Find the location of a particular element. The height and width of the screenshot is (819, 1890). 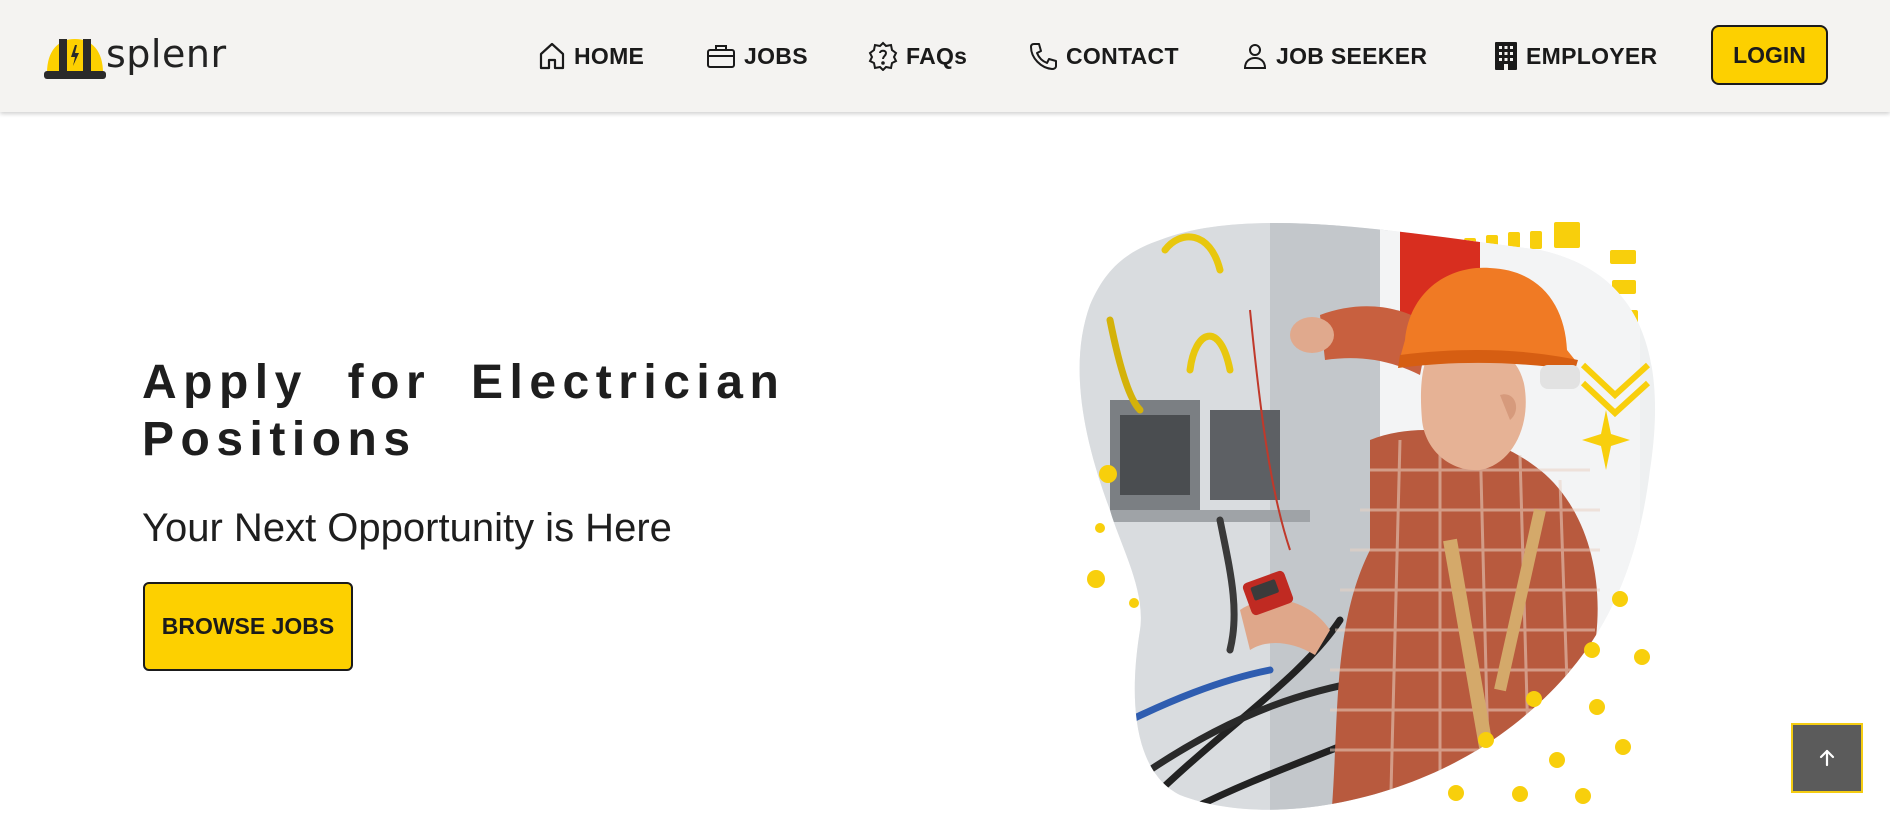

phone-icon is located at coordinates (1043, 56).